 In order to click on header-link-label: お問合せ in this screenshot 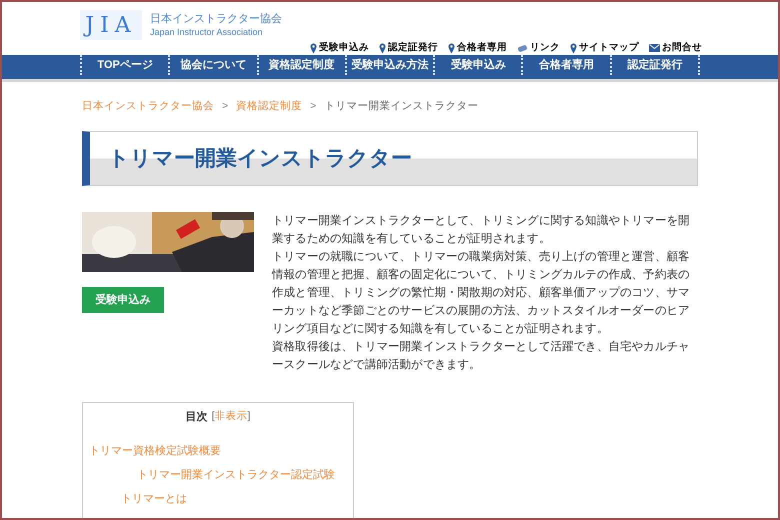, I will do `click(682, 48)`.